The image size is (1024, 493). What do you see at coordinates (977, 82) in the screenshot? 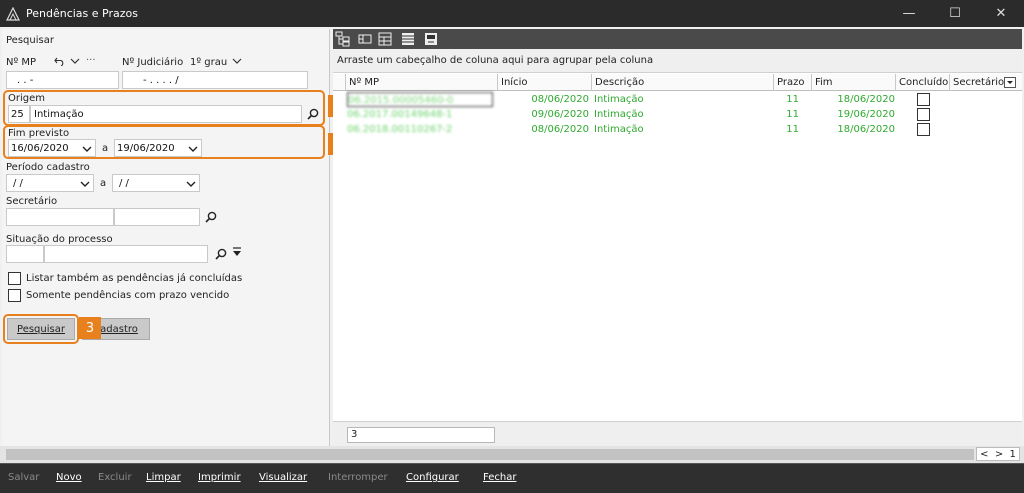
I see `column-header-secretario: Secretário` at bounding box center [977, 82].